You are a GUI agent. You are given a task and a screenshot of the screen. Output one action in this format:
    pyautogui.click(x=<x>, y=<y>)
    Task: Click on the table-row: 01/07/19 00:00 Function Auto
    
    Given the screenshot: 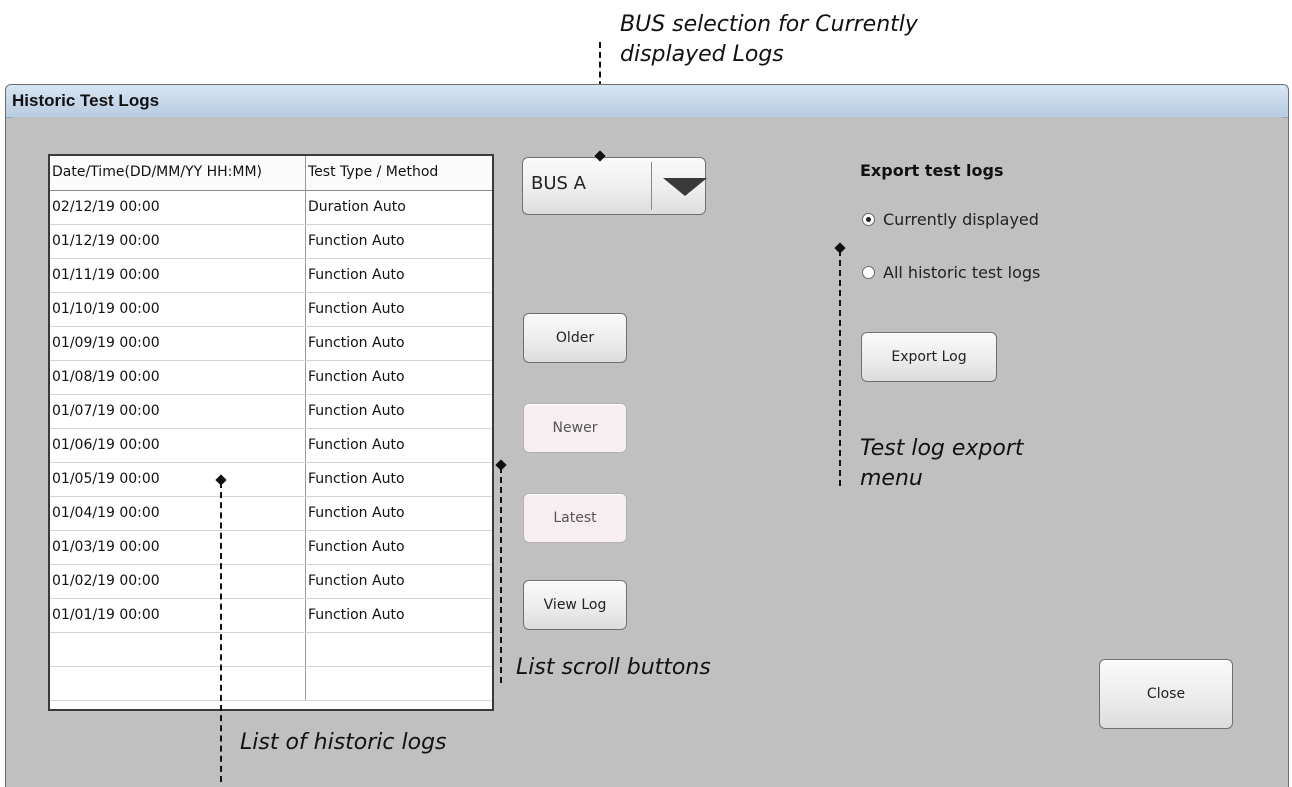 What is the action you would take?
    pyautogui.click(x=271, y=412)
    